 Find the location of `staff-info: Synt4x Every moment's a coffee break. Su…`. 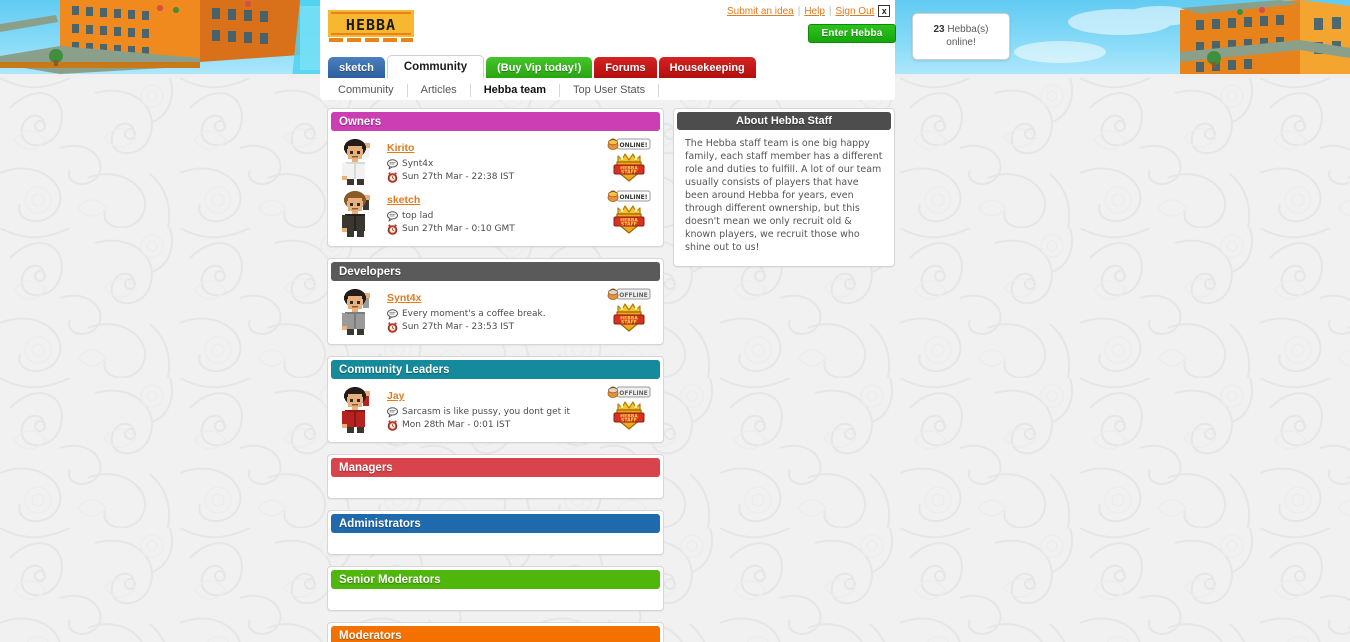

staff-info: Synt4x Every moment's a coffee break. Su… is located at coordinates (490, 310).